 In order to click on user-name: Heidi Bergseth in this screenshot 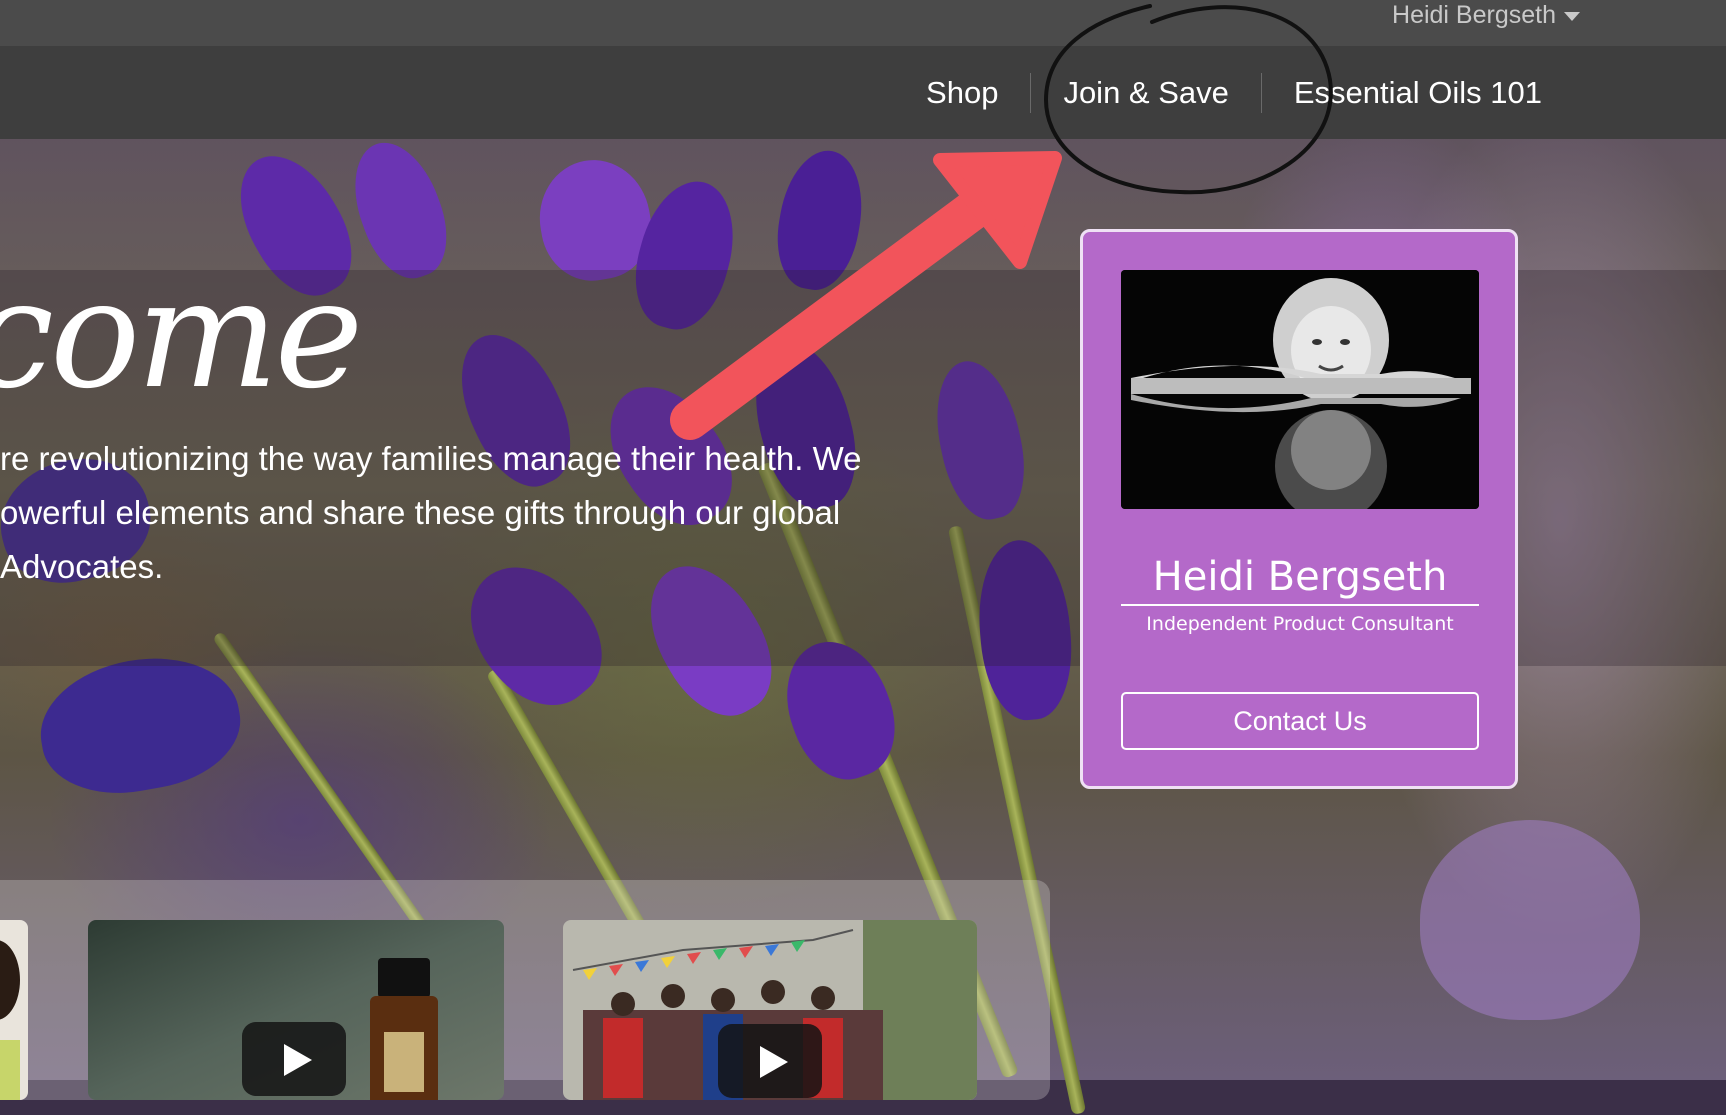, I will do `click(1474, 15)`.